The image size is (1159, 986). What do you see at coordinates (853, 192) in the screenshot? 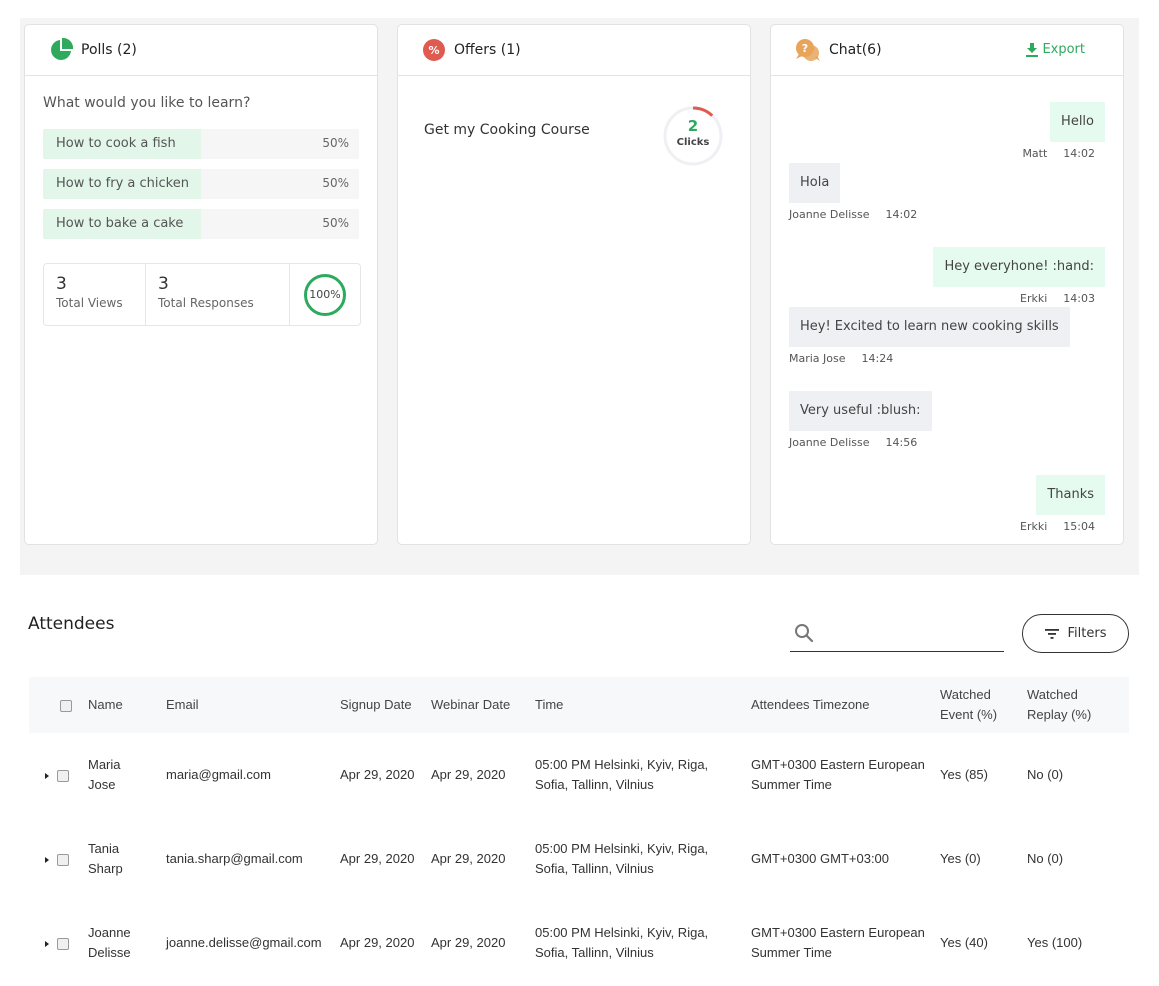
I see `chat-message: Hola Joanne Delisse 14:02` at bounding box center [853, 192].